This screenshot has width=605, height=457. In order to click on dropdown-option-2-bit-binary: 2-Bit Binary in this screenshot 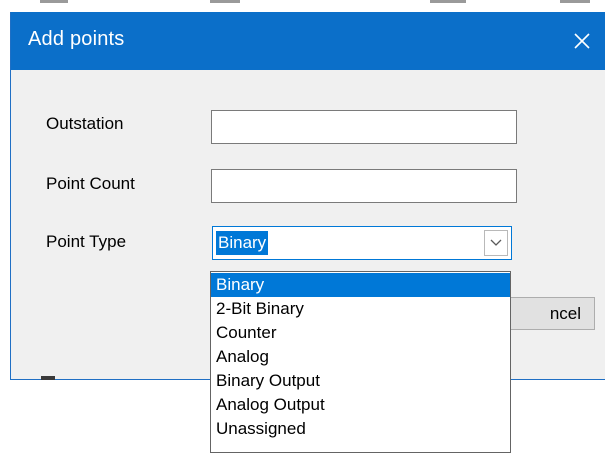, I will do `click(360, 309)`.